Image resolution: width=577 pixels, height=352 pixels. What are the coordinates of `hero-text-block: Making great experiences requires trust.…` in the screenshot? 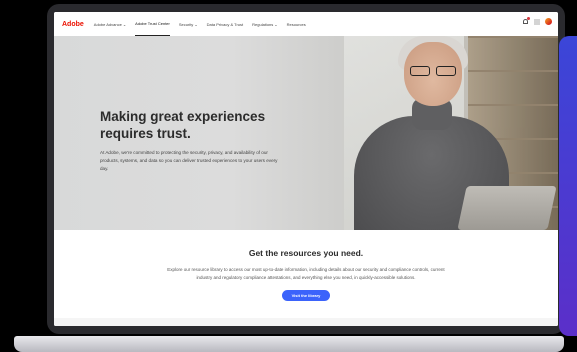 It's located at (190, 140).